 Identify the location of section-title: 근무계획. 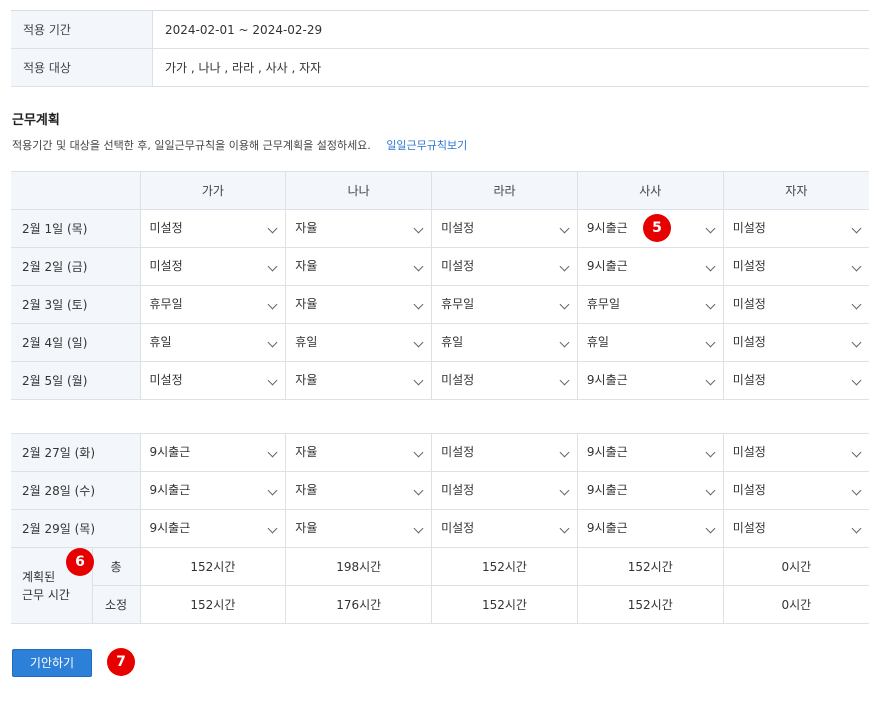
(36, 120).